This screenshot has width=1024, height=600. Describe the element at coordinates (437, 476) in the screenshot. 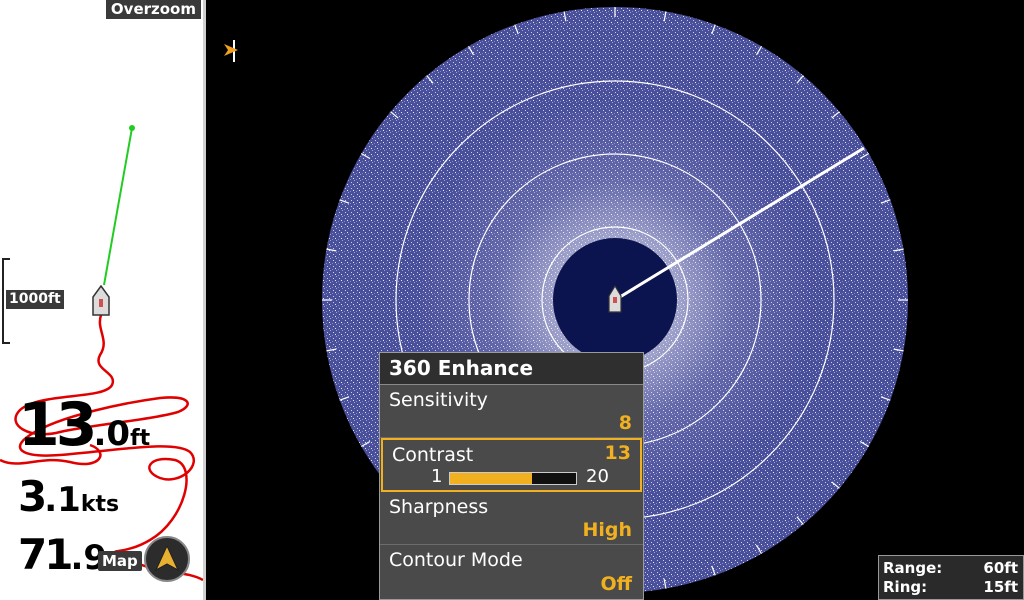

I see `slider-min-label: 1` at that location.